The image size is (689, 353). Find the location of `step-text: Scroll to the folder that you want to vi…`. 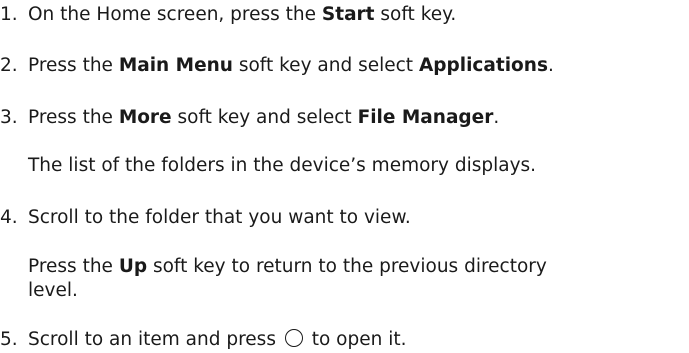

step-text: Scroll to the folder that you want to vi… is located at coordinates (219, 217).